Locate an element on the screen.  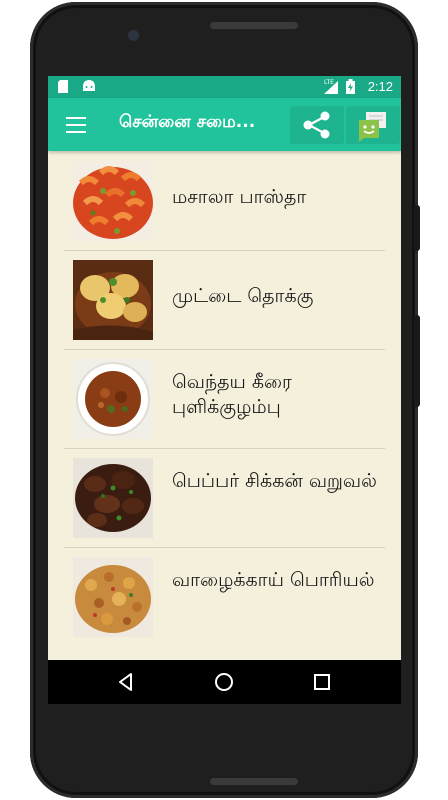
venthaya-keerai-puli-kuzhambu-thumbnail is located at coordinates (113, 399).